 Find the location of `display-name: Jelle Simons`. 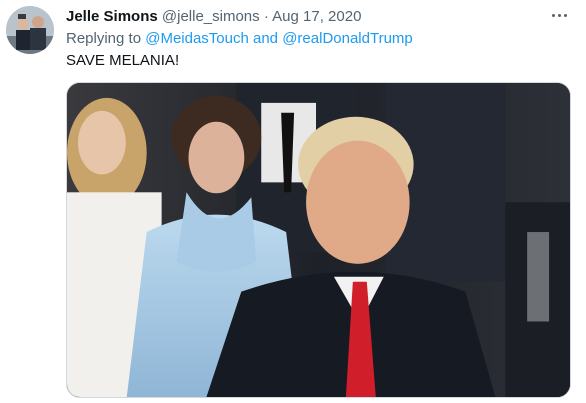

display-name: Jelle Simons is located at coordinates (112, 16).